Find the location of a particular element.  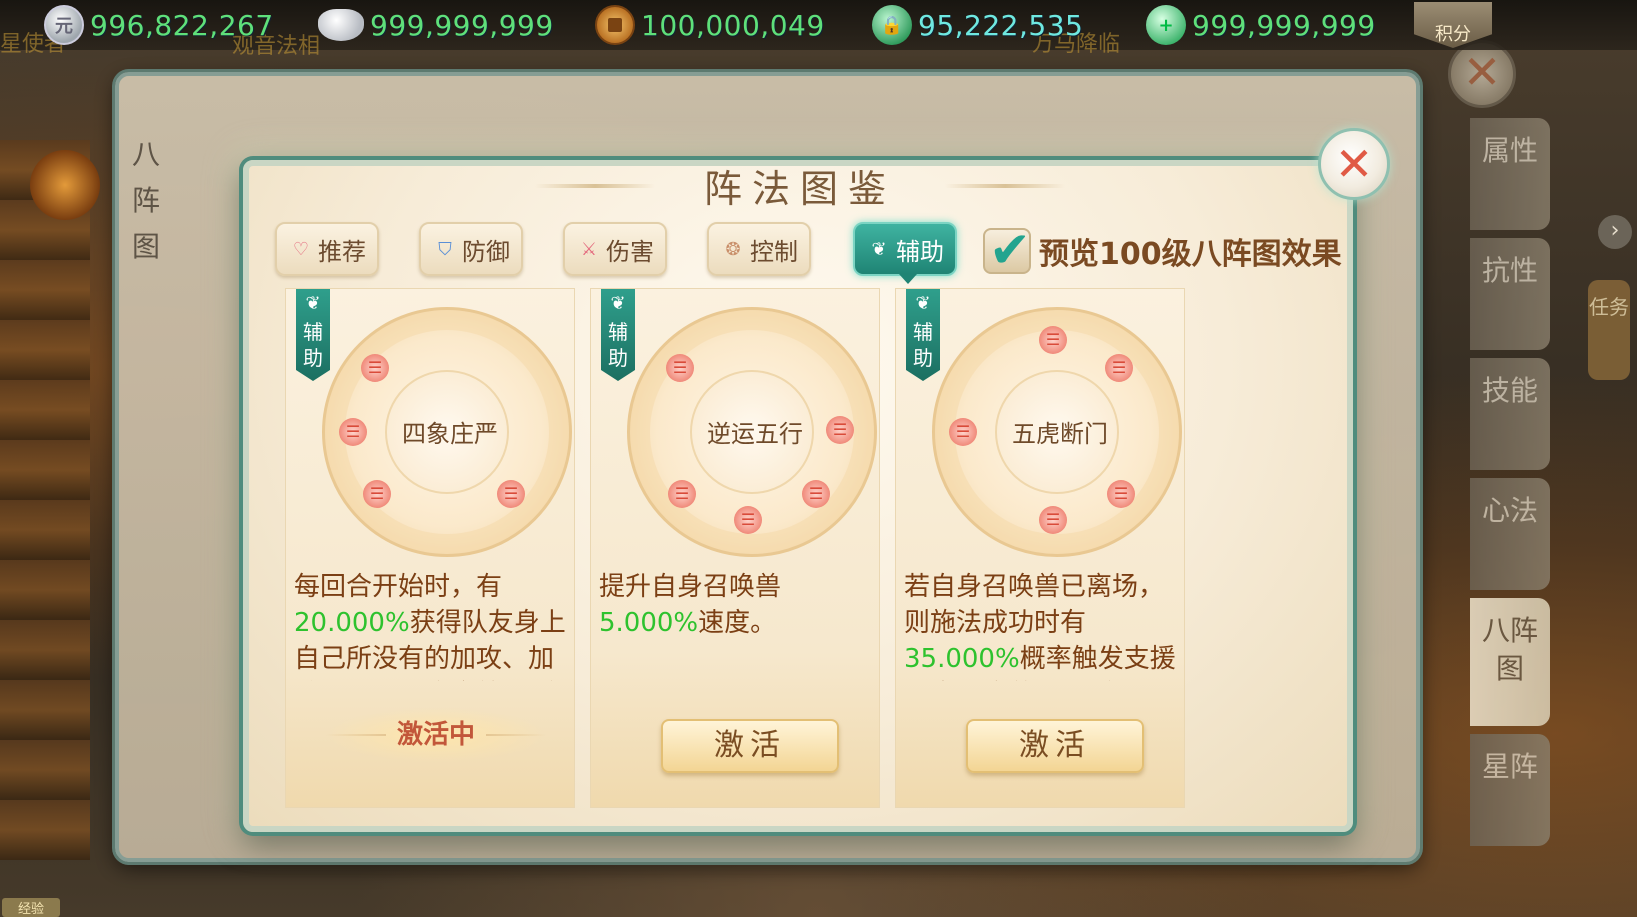

tab-damage: ⚔ 伤害 is located at coordinates (615, 249).